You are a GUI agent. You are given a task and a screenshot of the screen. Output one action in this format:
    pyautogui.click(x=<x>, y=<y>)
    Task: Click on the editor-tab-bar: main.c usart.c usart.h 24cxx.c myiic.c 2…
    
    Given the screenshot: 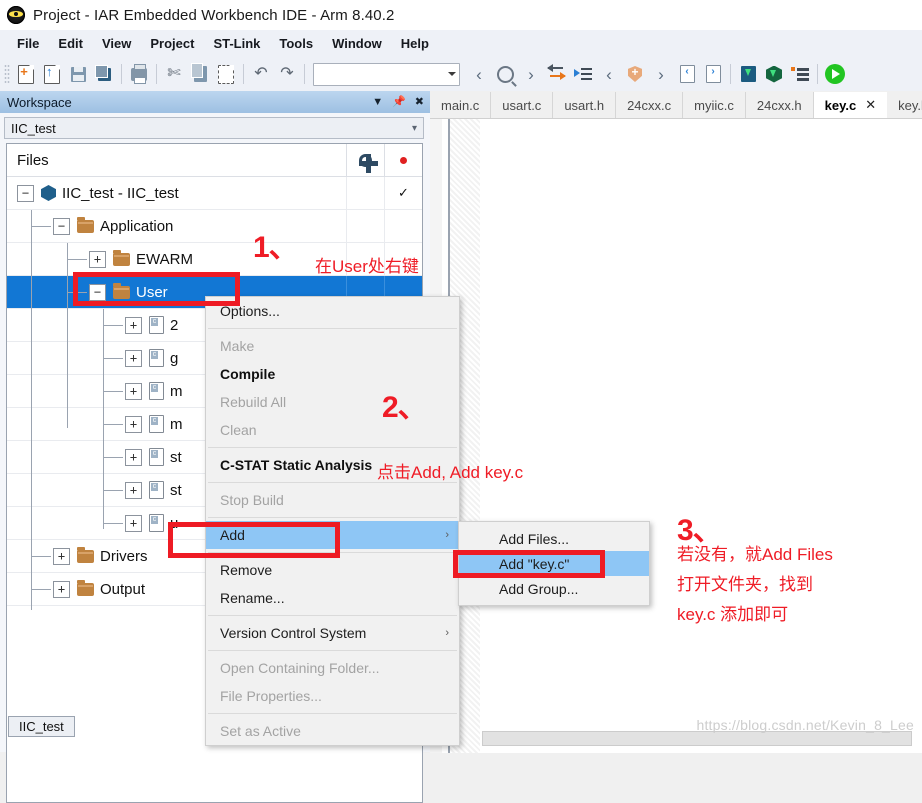 What is the action you would take?
    pyautogui.click(x=676, y=104)
    